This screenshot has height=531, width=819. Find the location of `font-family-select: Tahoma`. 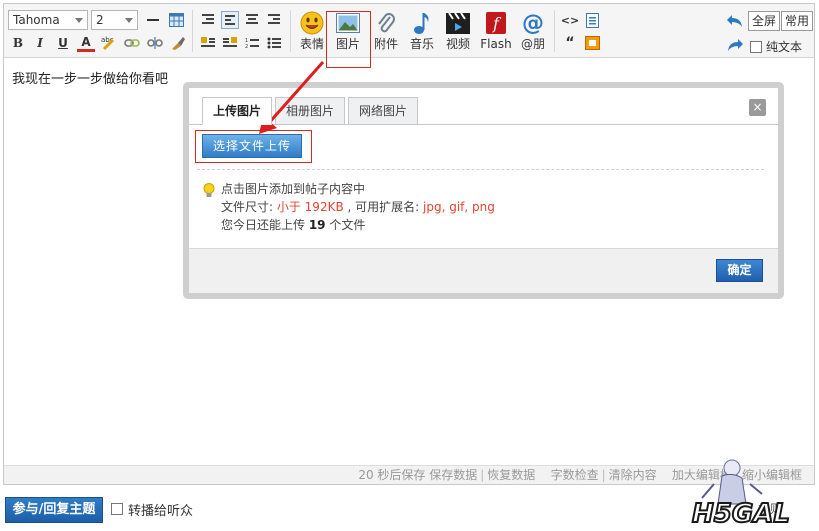

font-family-select: Tahoma is located at coordinates (48, 20).